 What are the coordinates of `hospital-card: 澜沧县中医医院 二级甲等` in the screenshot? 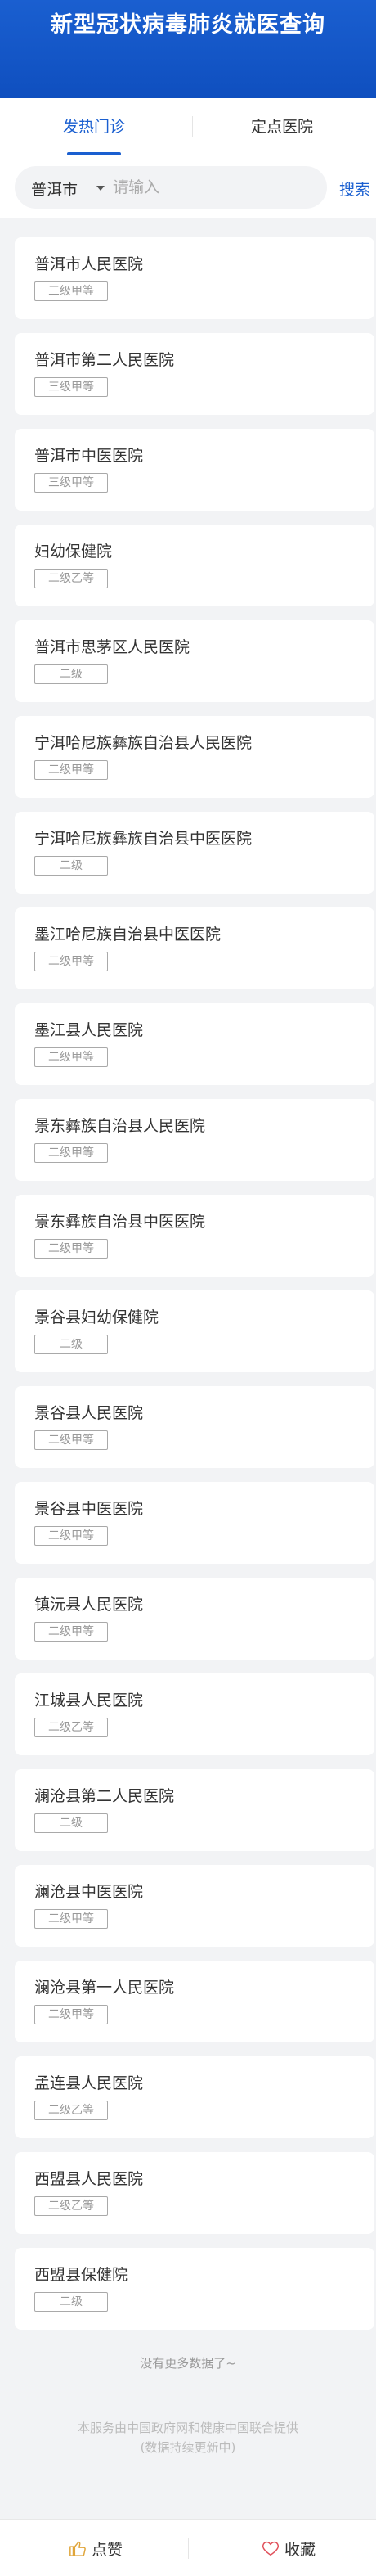 It's located at (194, 1906).